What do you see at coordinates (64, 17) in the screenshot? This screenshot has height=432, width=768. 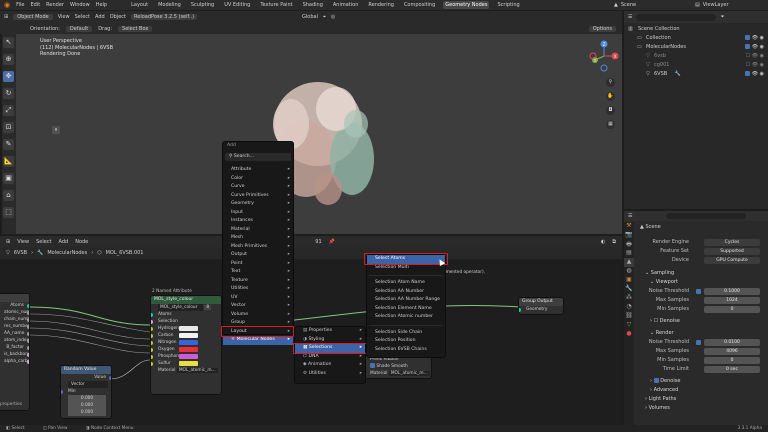 I see `vp-menu-view: View` at bounding box center [64, 17].